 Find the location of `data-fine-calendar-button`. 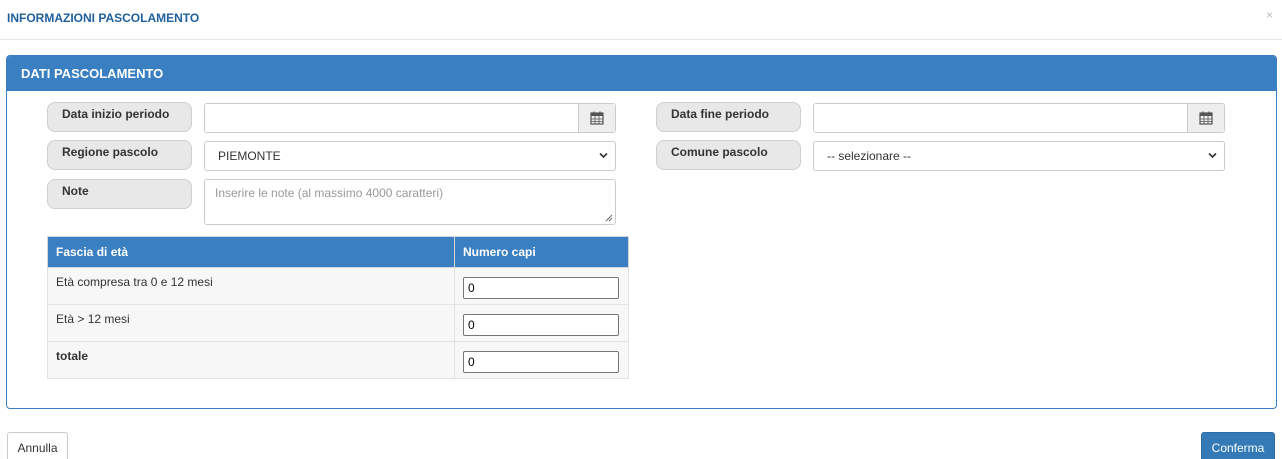

data-fine-calendar-button is located at coordinates (1205, 118).